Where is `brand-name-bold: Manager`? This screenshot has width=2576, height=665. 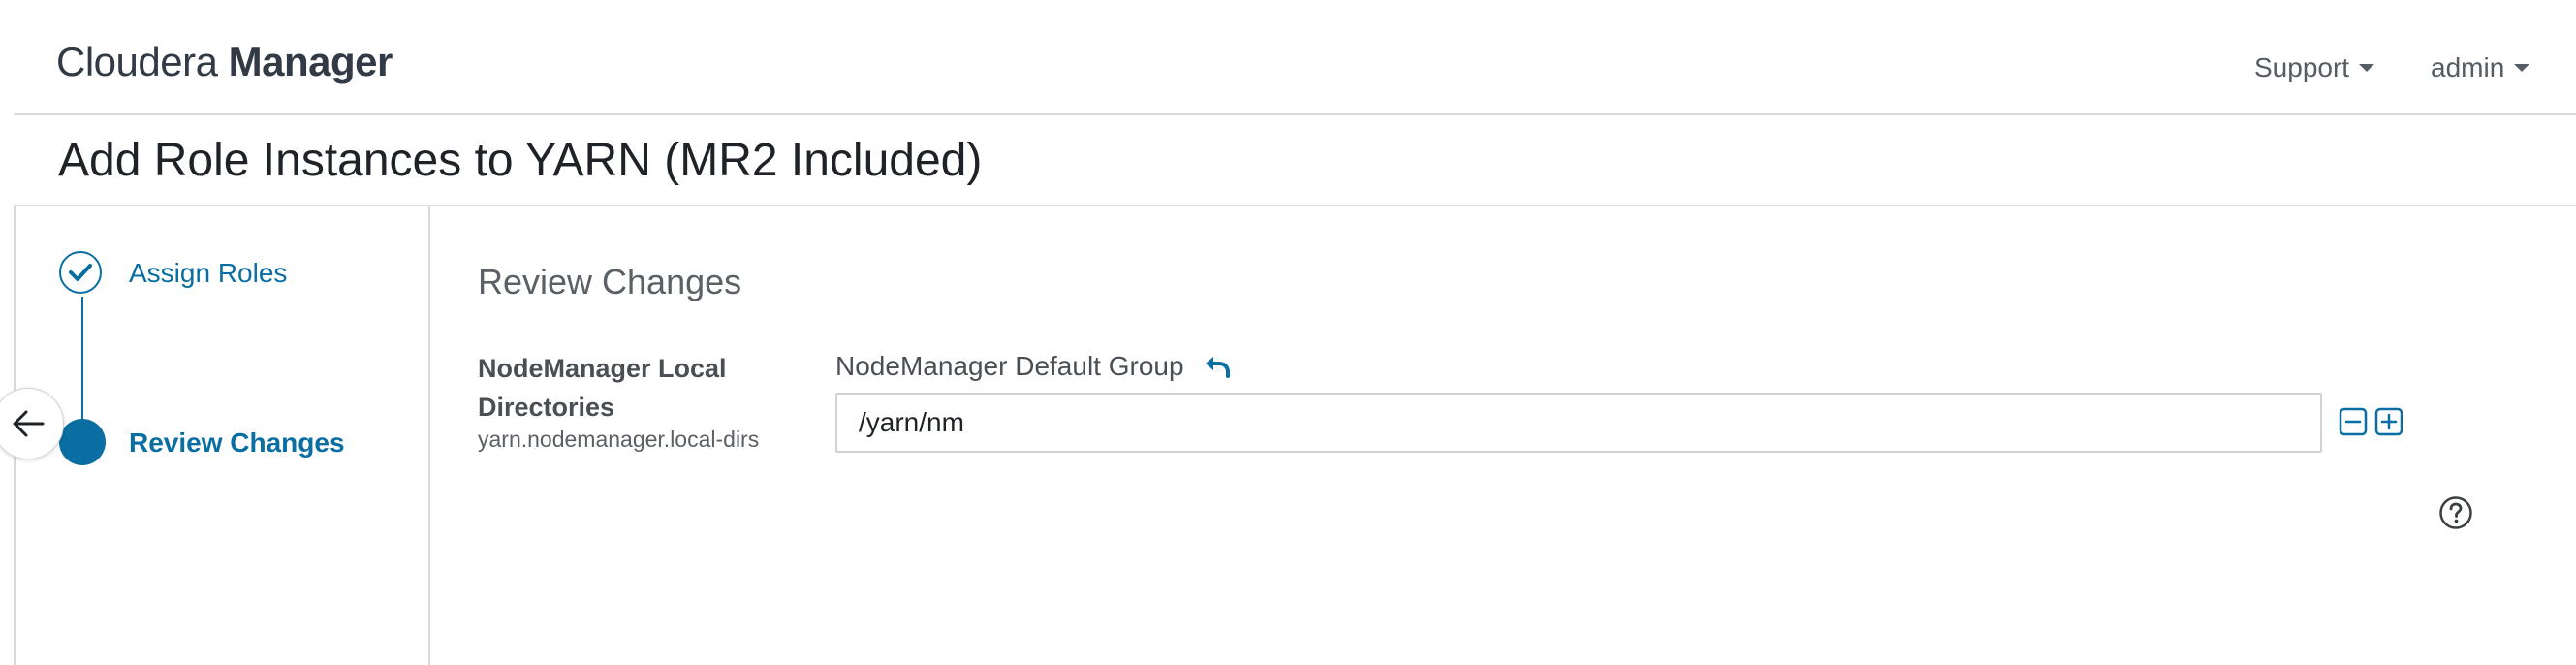
brand-name-bold: Manager is located at coordinates (310, 61).